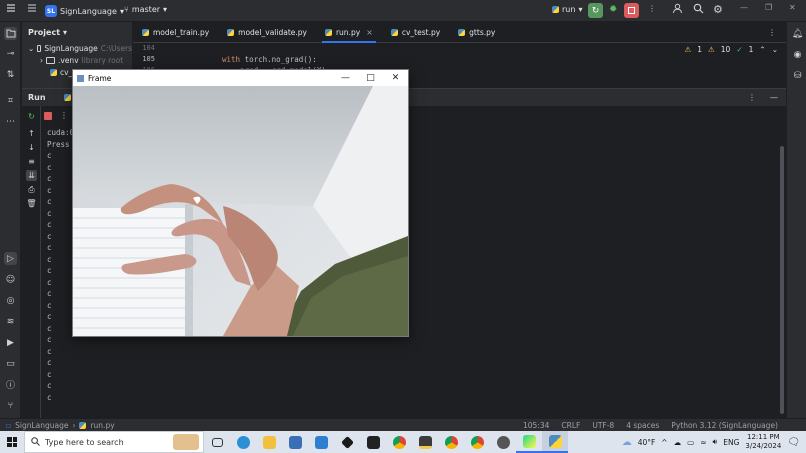 This screenshot has height=453, width=806. What do you see at coordinates (415, 32) in the screenshot?
I see `tab-cv-test: cv_test.py` at bounding box center [415, 32].